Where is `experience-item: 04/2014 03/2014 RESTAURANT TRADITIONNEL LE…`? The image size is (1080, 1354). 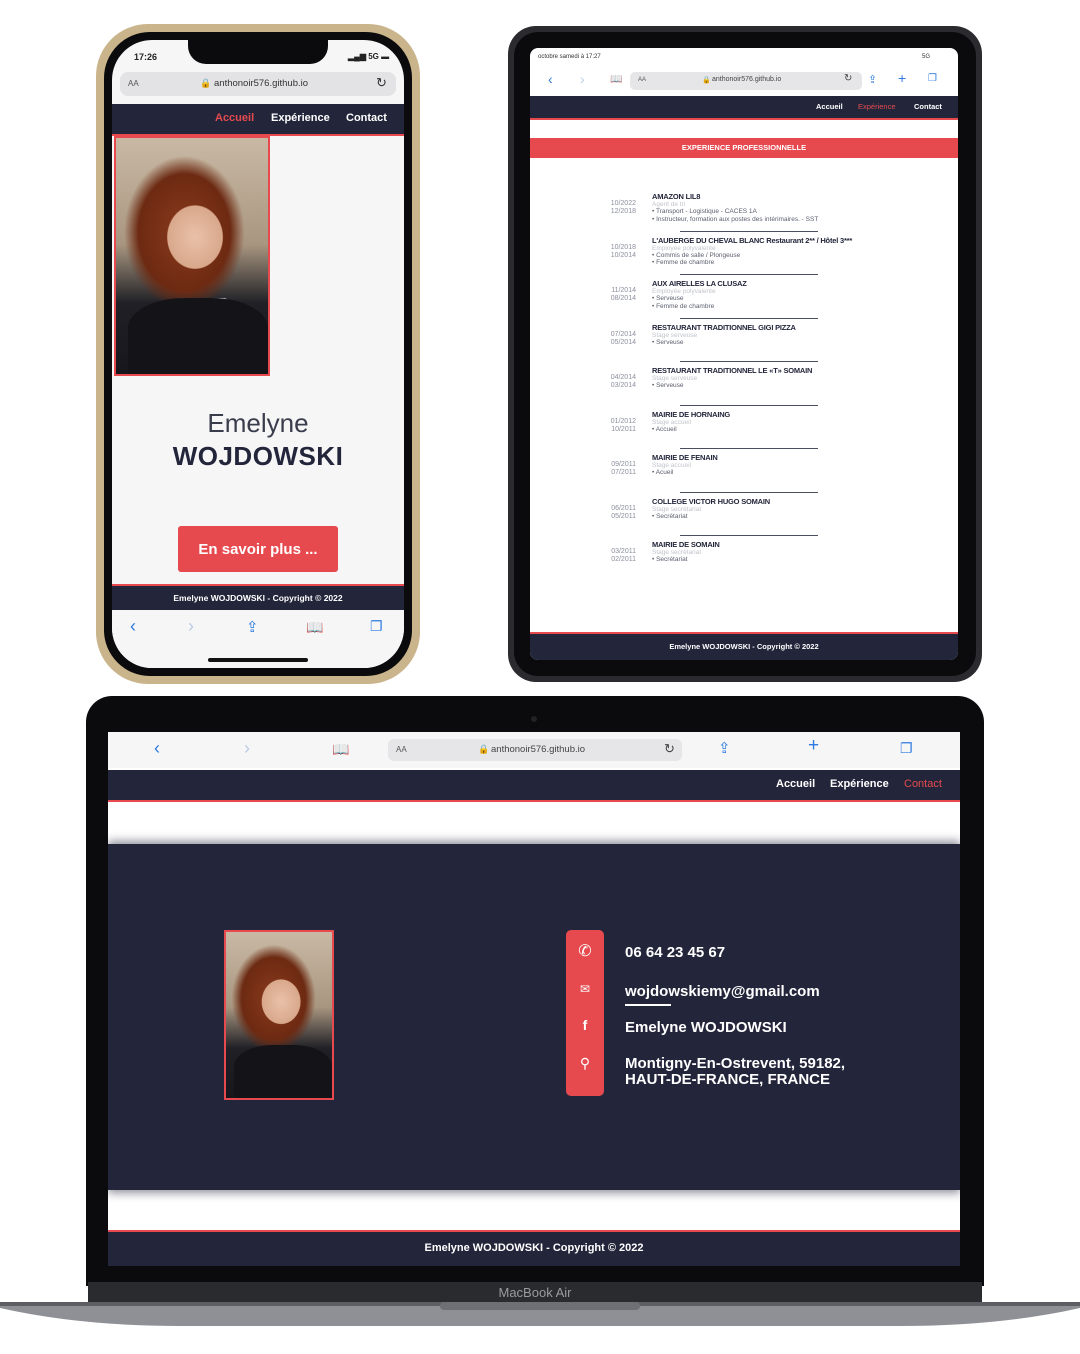
experience-item: 04/2014 03/2014 RESTAURANT TRADITIONNEL LE… is located at coordinates (744, 388).